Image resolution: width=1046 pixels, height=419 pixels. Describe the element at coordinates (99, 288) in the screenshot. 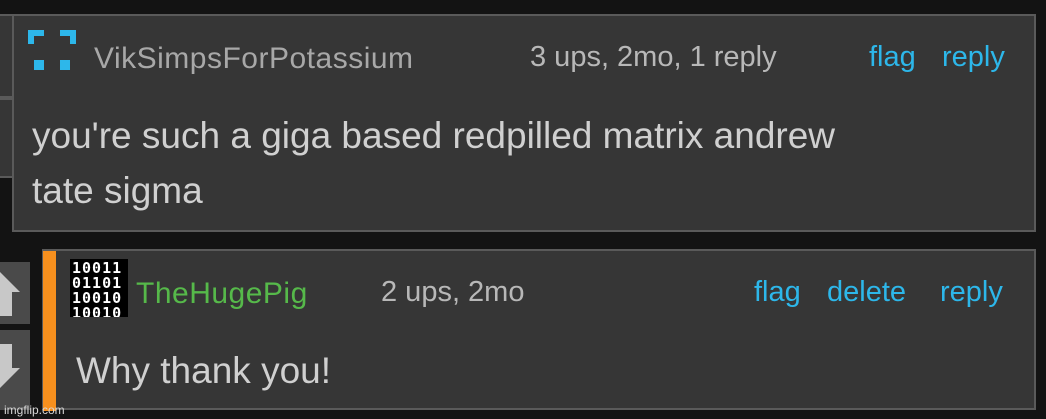

I see `binary-avatar: 10011 01101 10010 10010` at that location.